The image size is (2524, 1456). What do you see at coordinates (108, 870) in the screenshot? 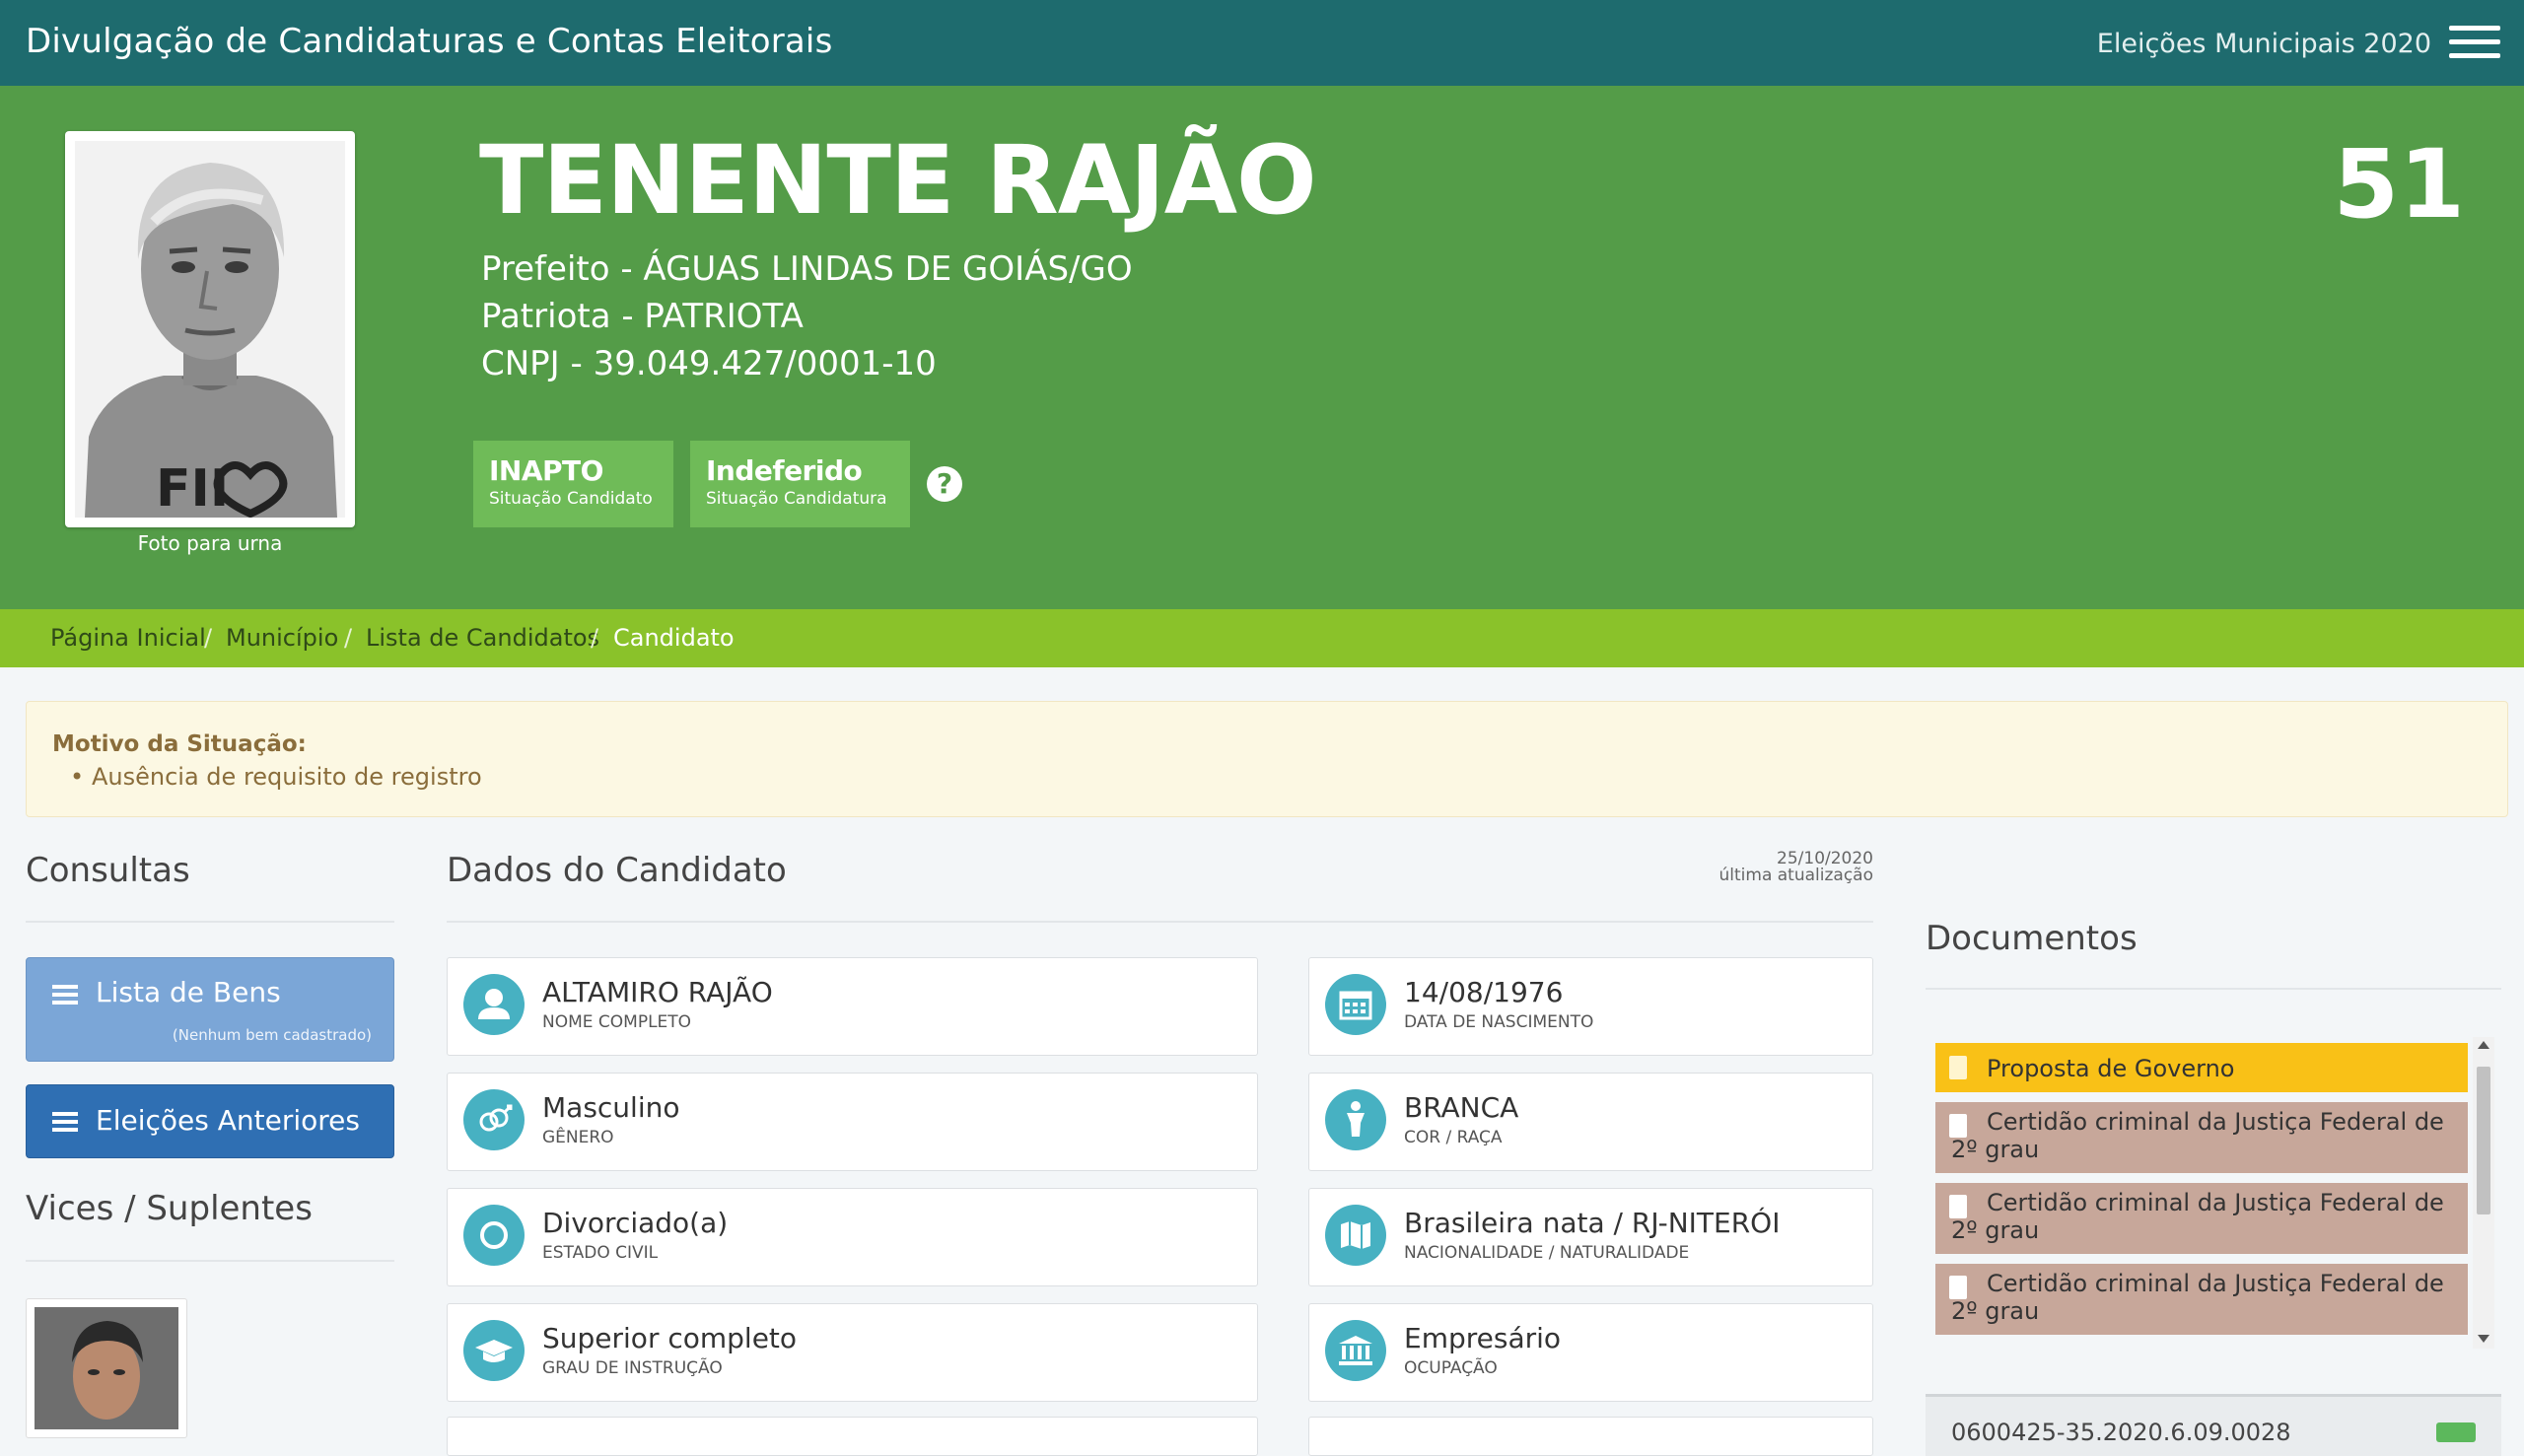
I see `consultas-title: Consultas` at bounding box center [108, 870].